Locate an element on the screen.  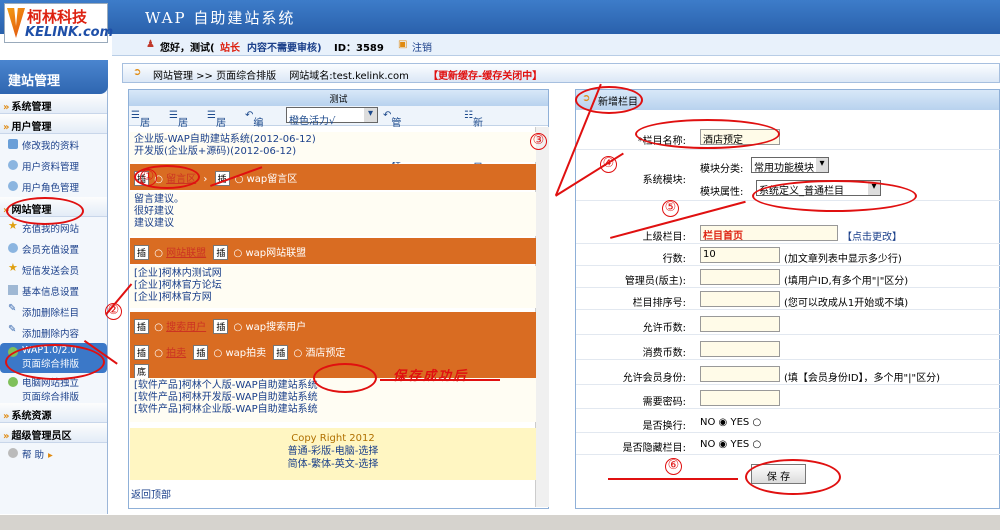
top-banner: 柯林科技 KELINK.com WAP 自助建站系统 is located at coordinates (500, 21).